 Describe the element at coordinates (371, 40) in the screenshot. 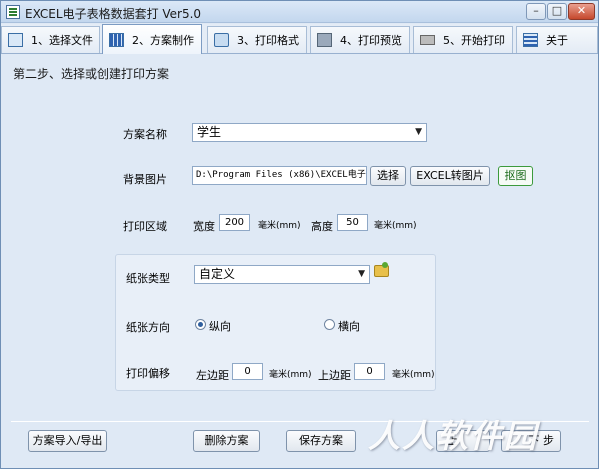

I see `tab-label: 4、打印预览` at that location.